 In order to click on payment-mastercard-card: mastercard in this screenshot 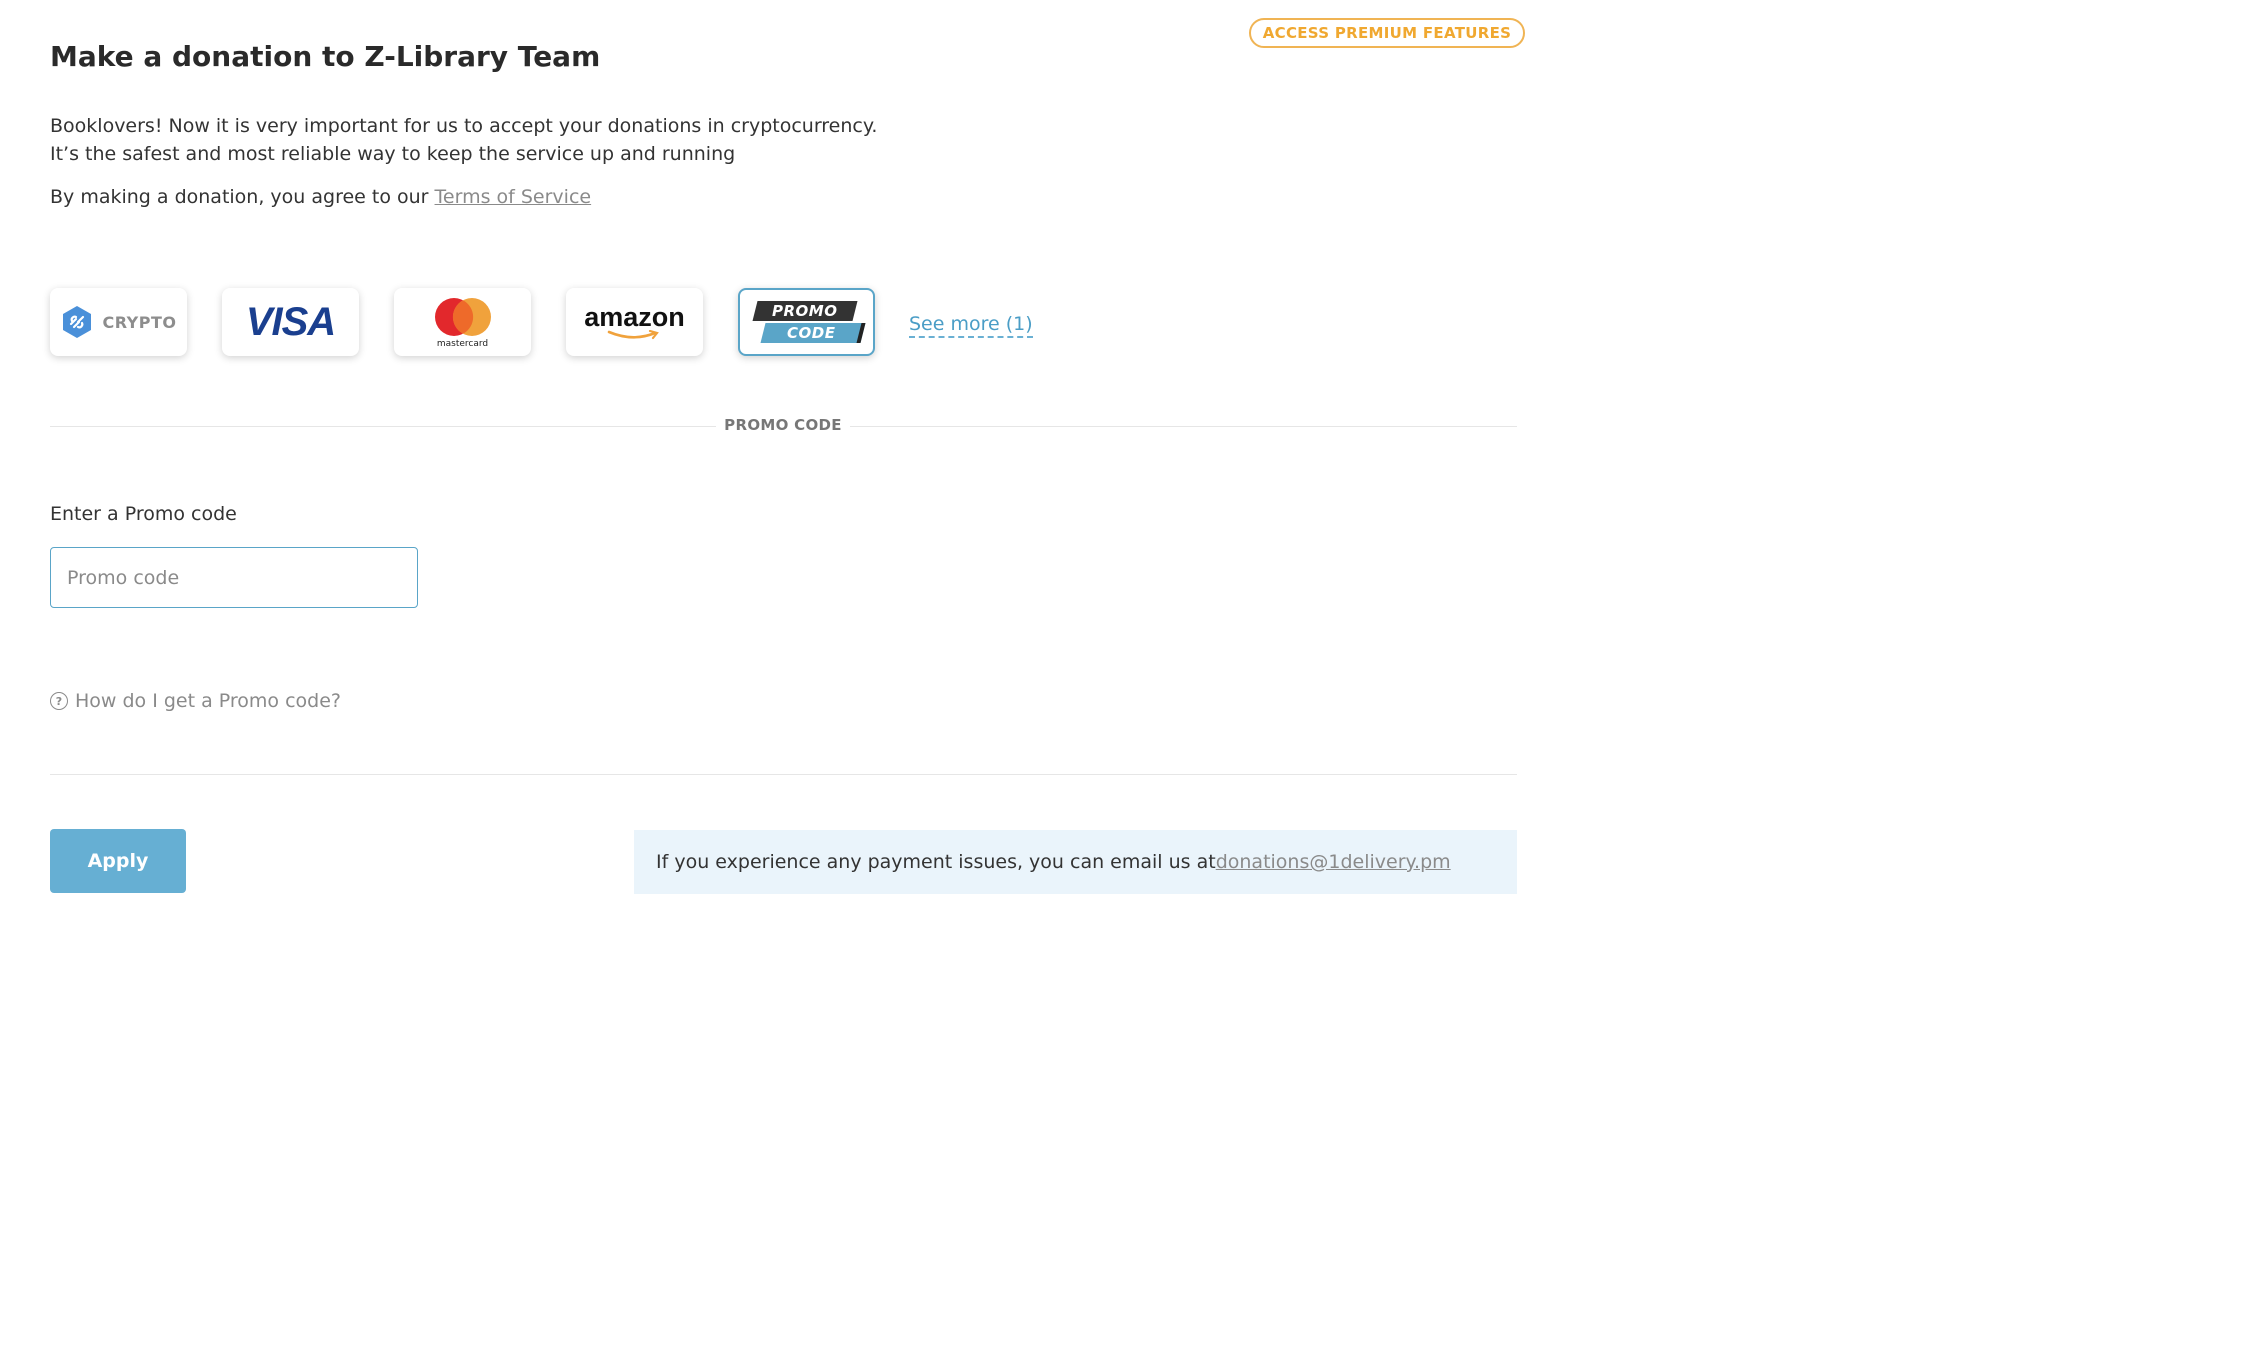, I will do `click(462, 322)`.